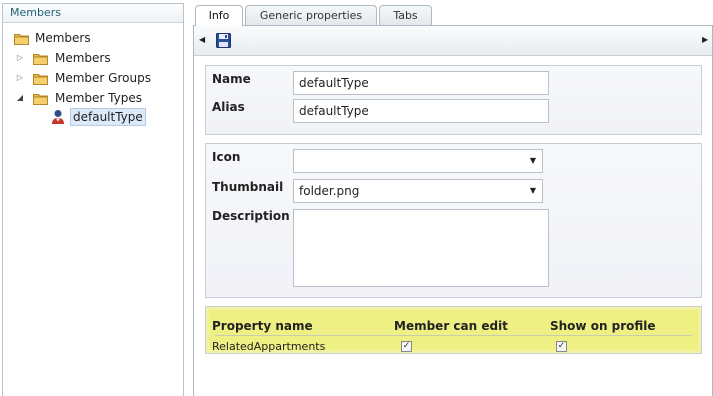 This screenshot has width=713, height=396. I want to click on tab-tabs: Tabs, so click(405, 15).